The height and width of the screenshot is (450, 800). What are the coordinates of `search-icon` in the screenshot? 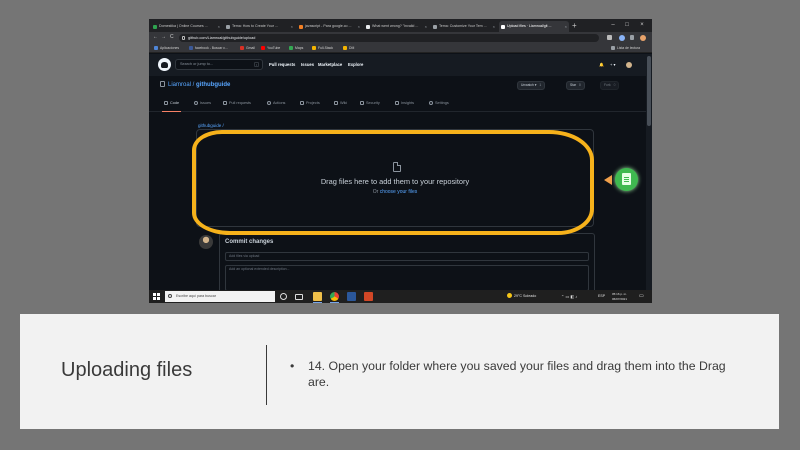 It's located at (170, 296).